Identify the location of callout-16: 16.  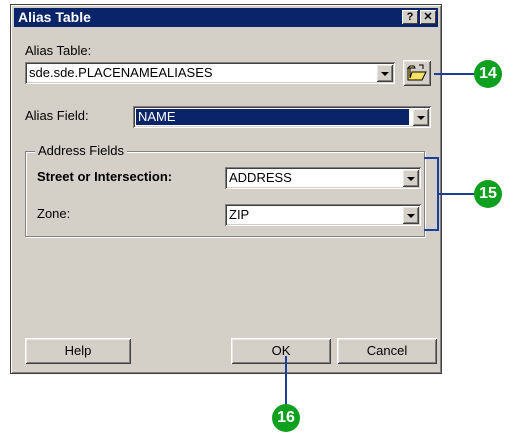
(286, 418).